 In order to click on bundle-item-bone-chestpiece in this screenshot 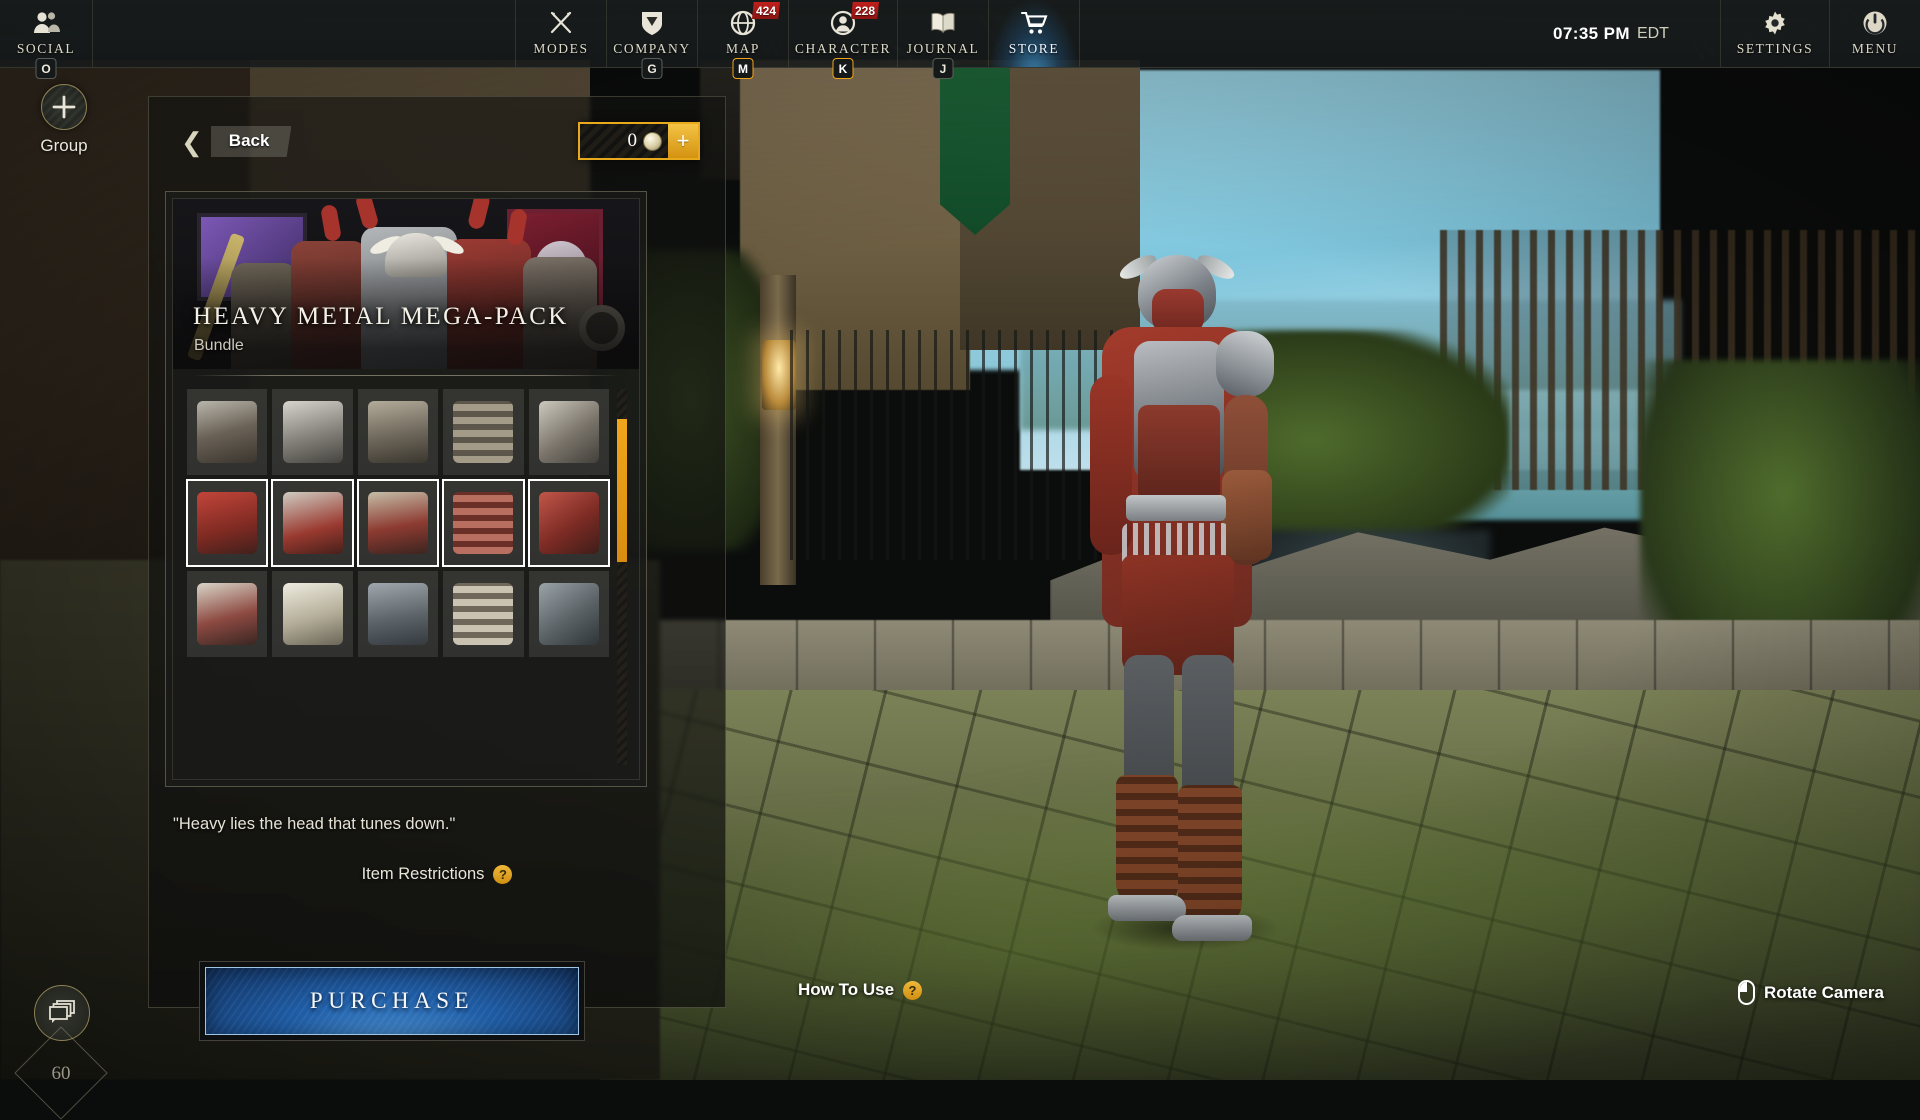, I will do `click(227, 614)`.